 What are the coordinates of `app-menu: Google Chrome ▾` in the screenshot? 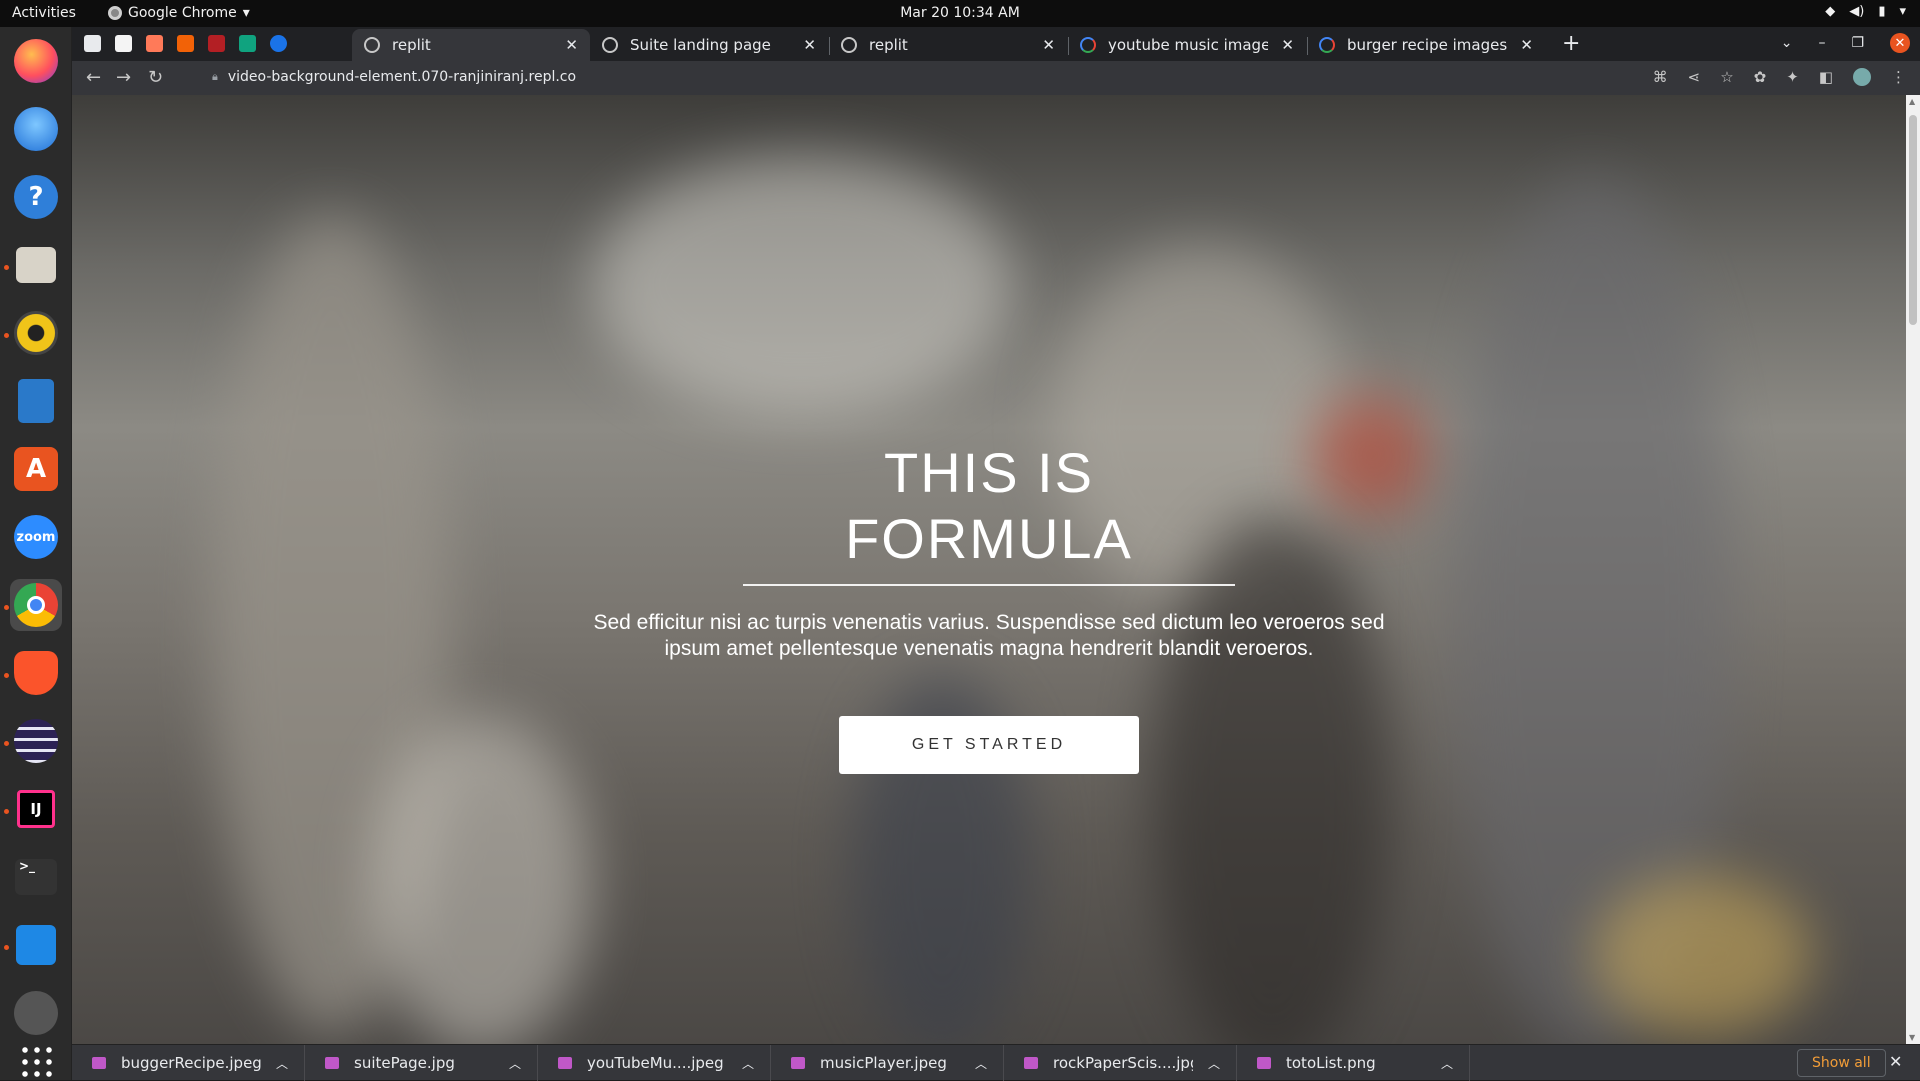 It's located at (179, 13).